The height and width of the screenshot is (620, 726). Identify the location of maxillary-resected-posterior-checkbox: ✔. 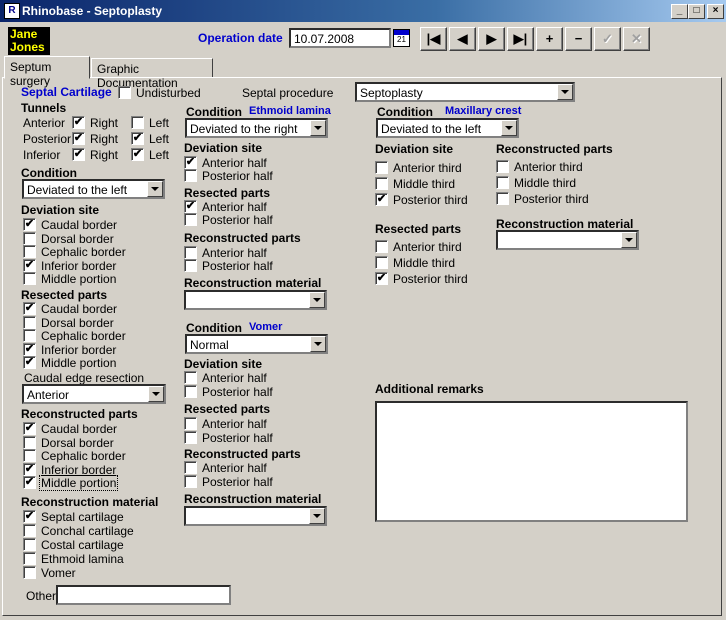
(381, 278).